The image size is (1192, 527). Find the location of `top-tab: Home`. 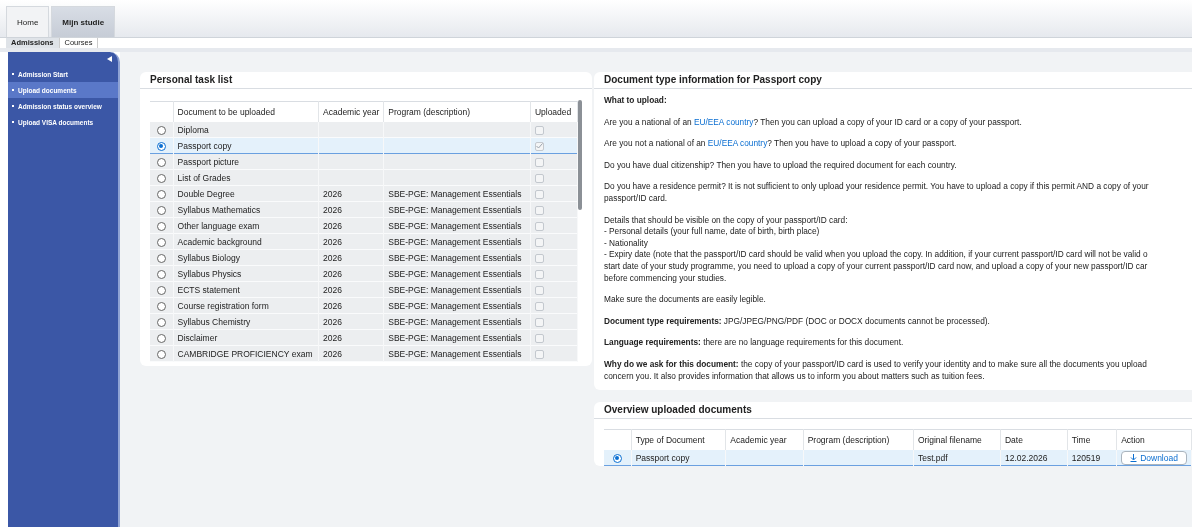

top-tab: Home is located at coordinates (28, 21).